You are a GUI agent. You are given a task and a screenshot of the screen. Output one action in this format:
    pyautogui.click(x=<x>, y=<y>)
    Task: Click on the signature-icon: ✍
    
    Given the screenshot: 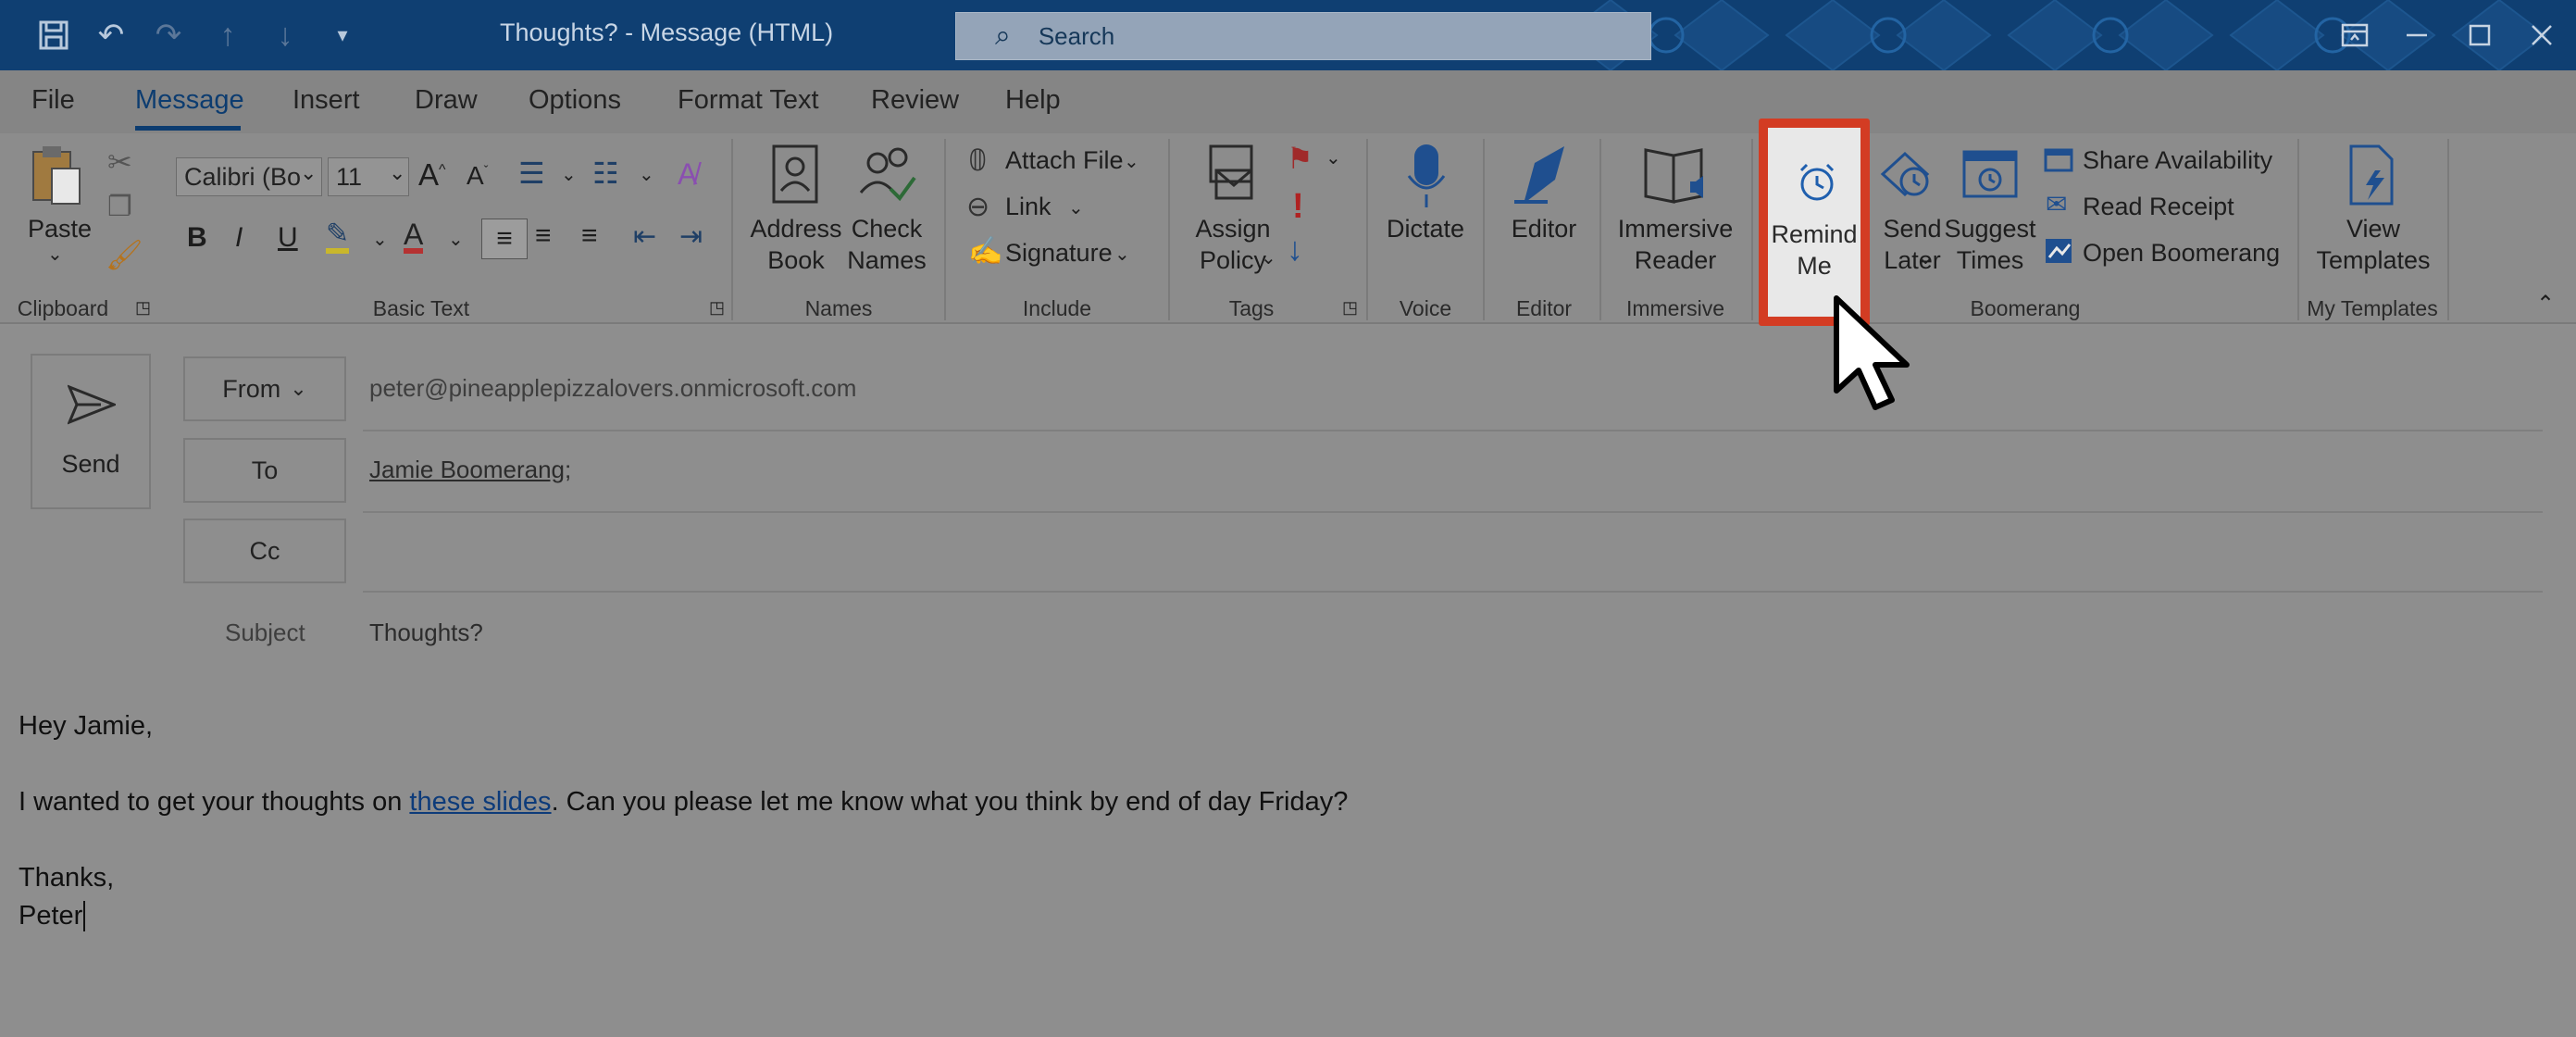 What is the action you would take?
    pyautogui.click(x=985, y=251)
    